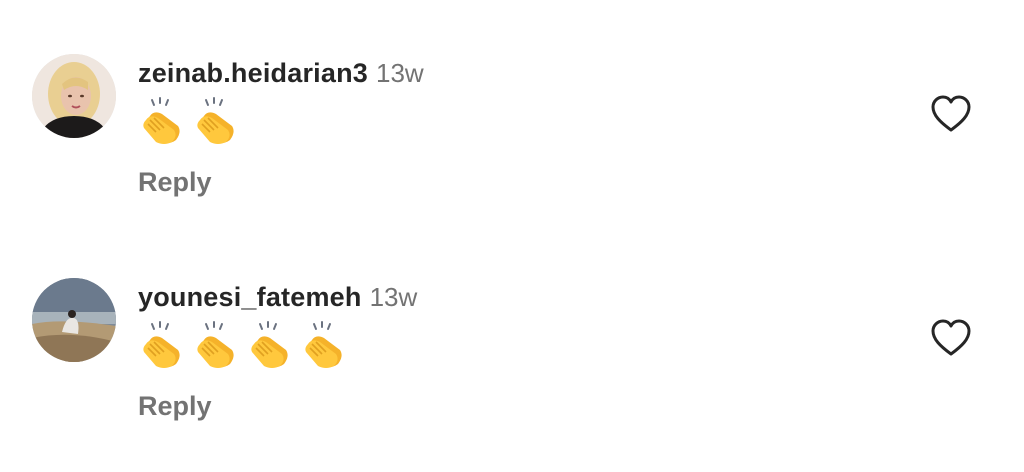  I want to click on comment-header: zeinab.heidarian3 13w, so click(281, 75).